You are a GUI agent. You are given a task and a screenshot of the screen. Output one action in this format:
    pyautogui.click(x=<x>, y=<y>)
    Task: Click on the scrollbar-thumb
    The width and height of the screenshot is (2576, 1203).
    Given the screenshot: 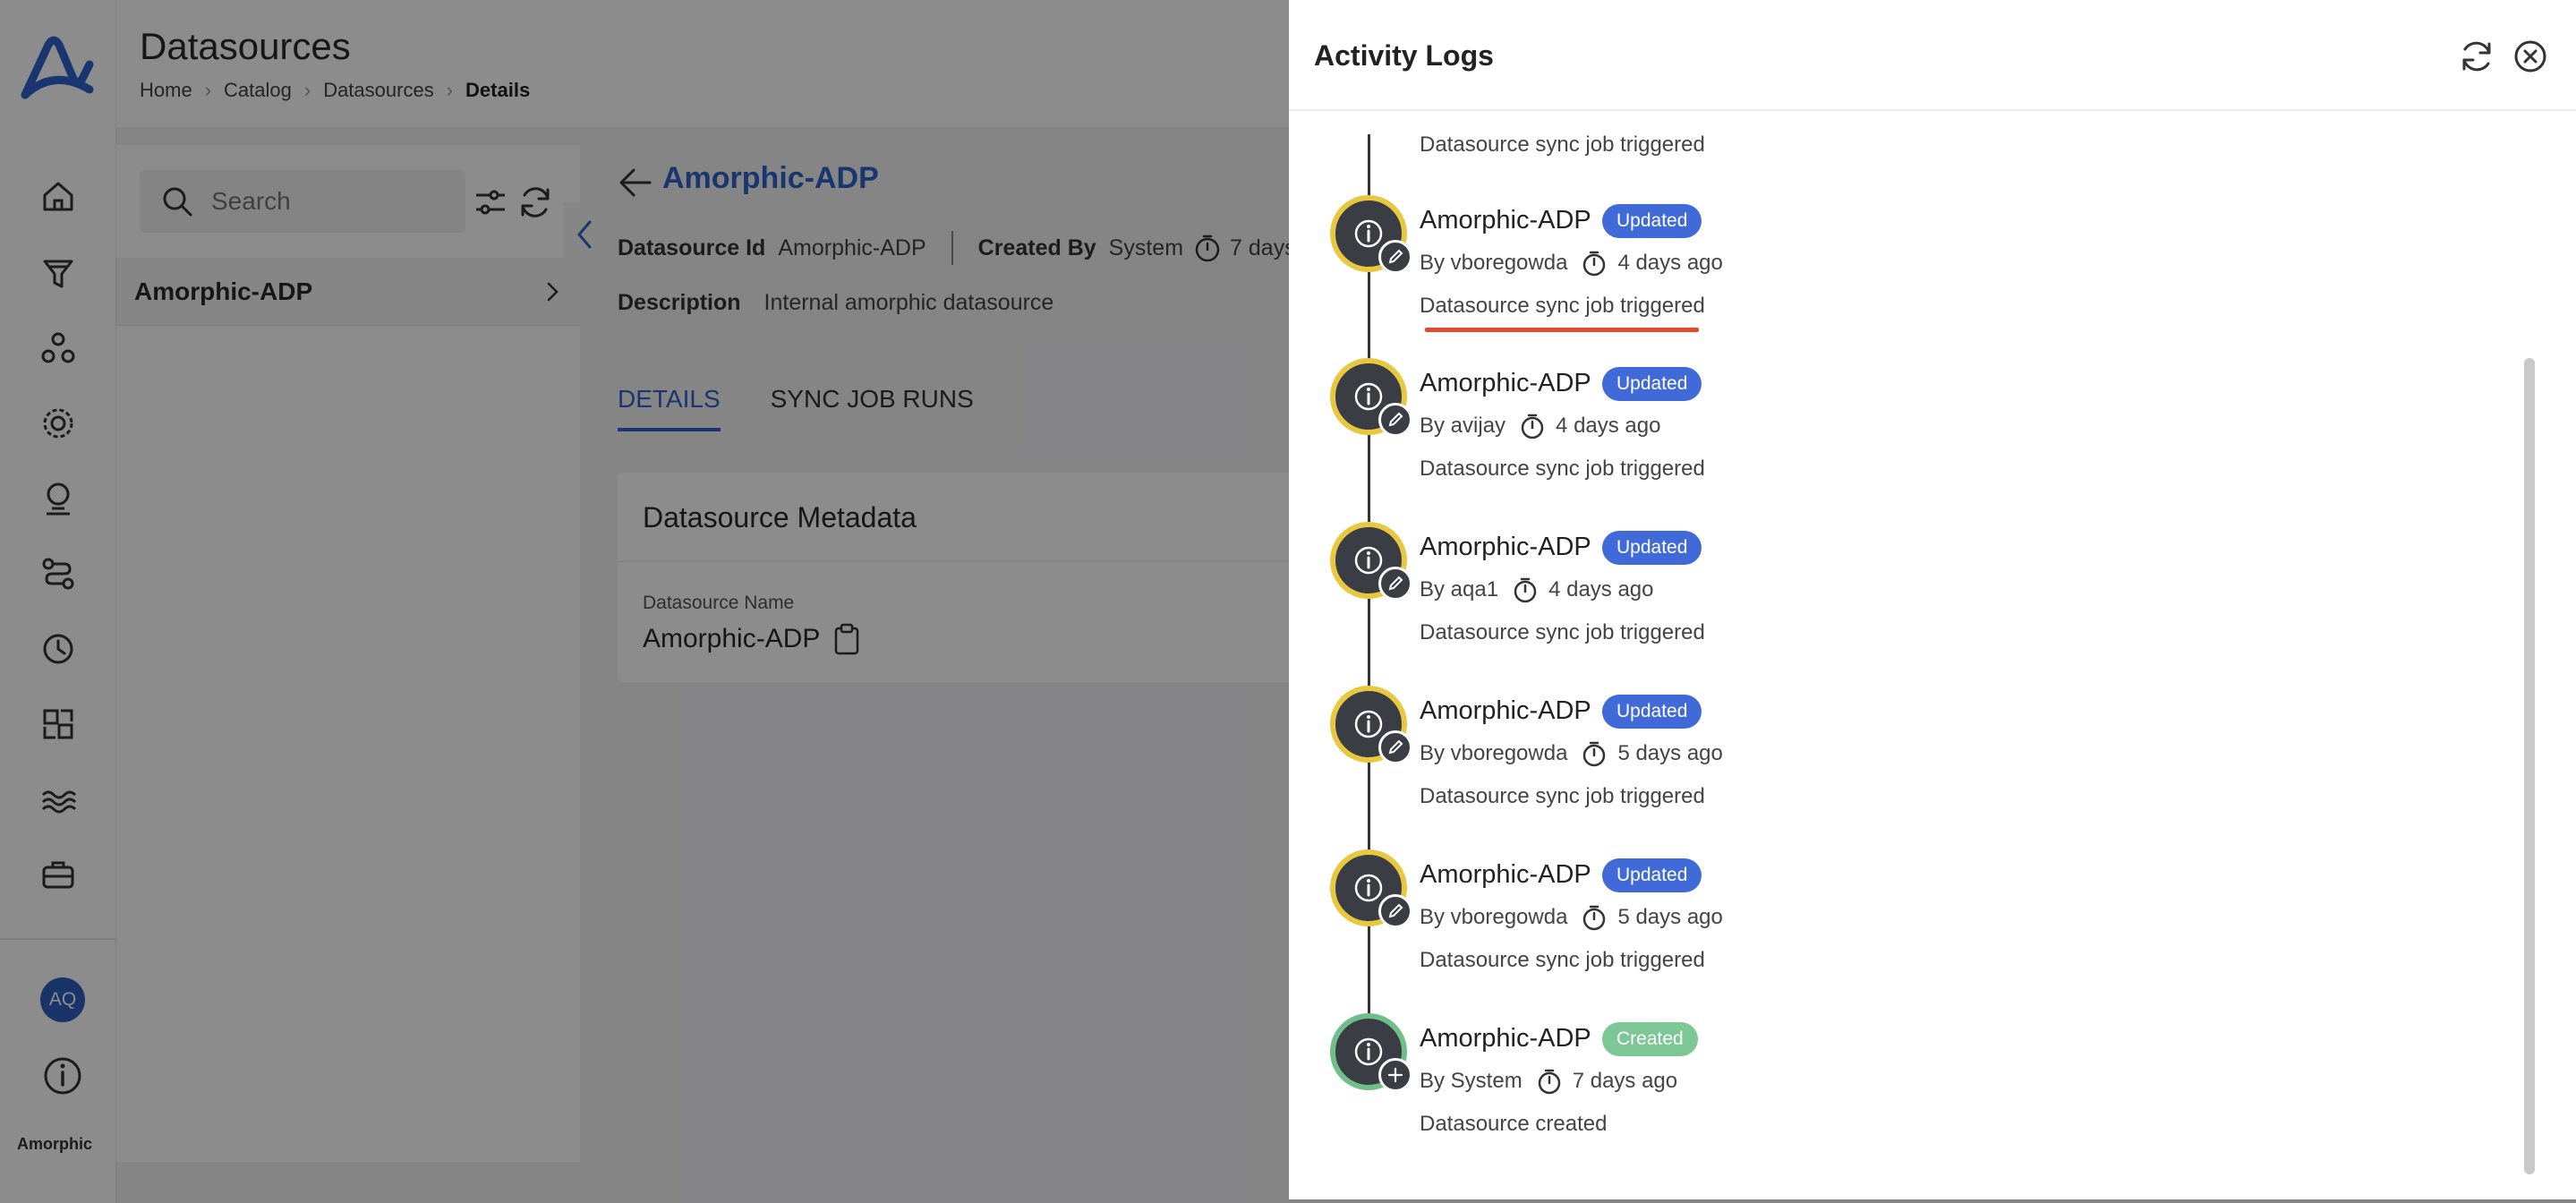 What is the action you would take?
    pyautogui.click(x=2529, y=766)
    